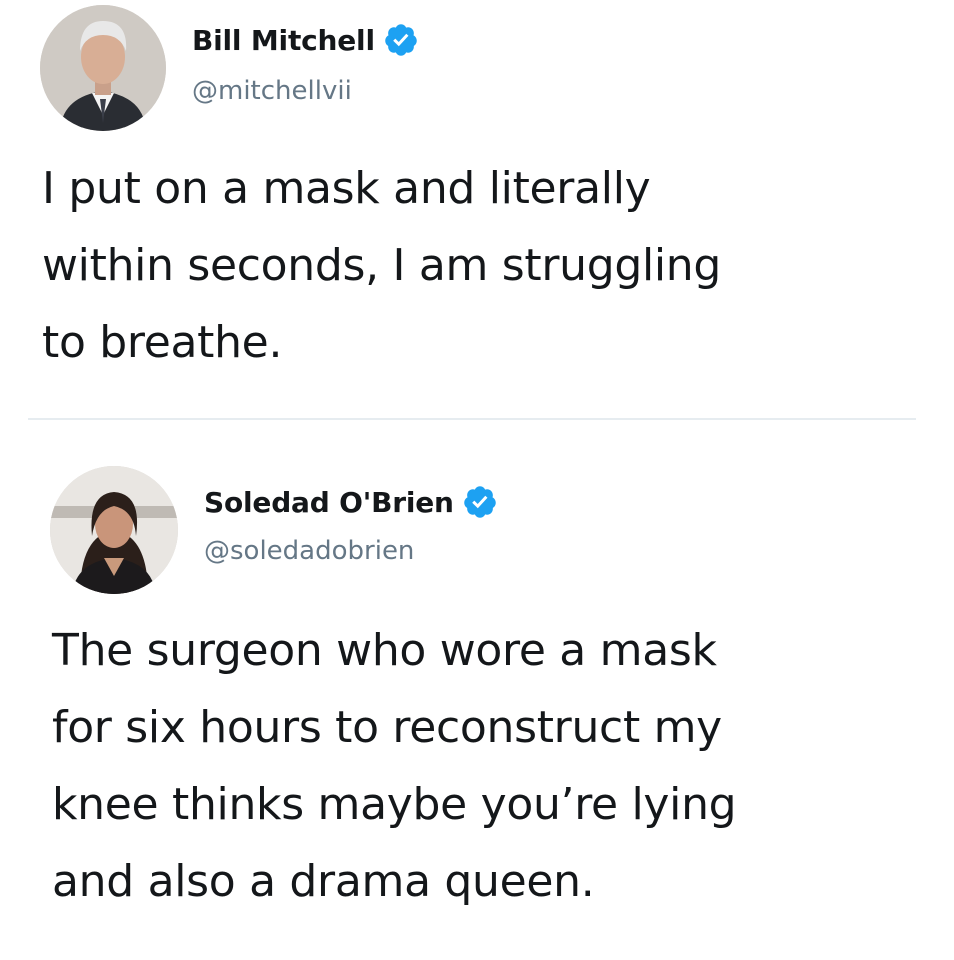  I want to click on author-name-row: Soledad O'Brien, so click(351, 502).